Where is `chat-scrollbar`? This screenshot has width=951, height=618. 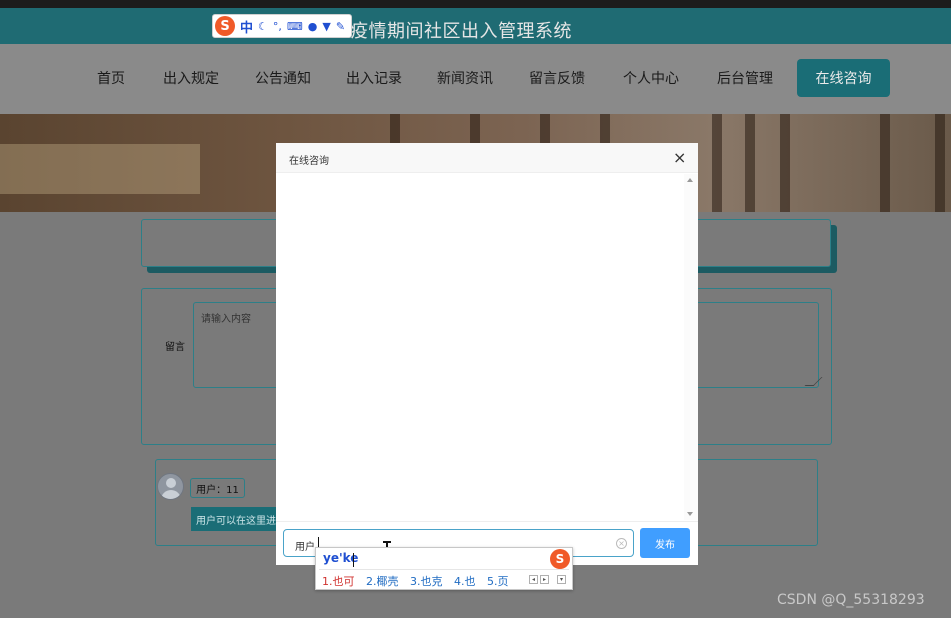 chat-scrollbar is located at coordinates (691, 347).